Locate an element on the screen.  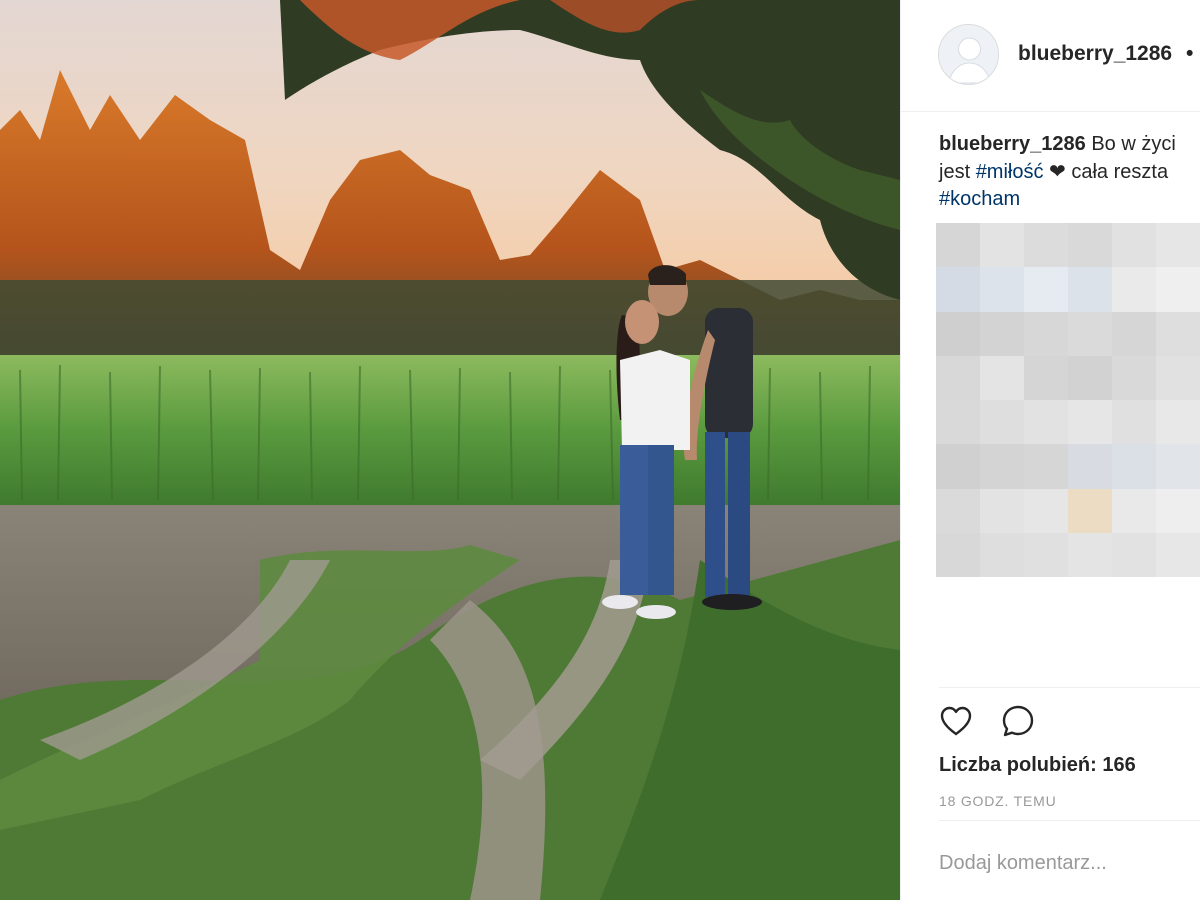
comment-button is located at coordinates (1018, 721).